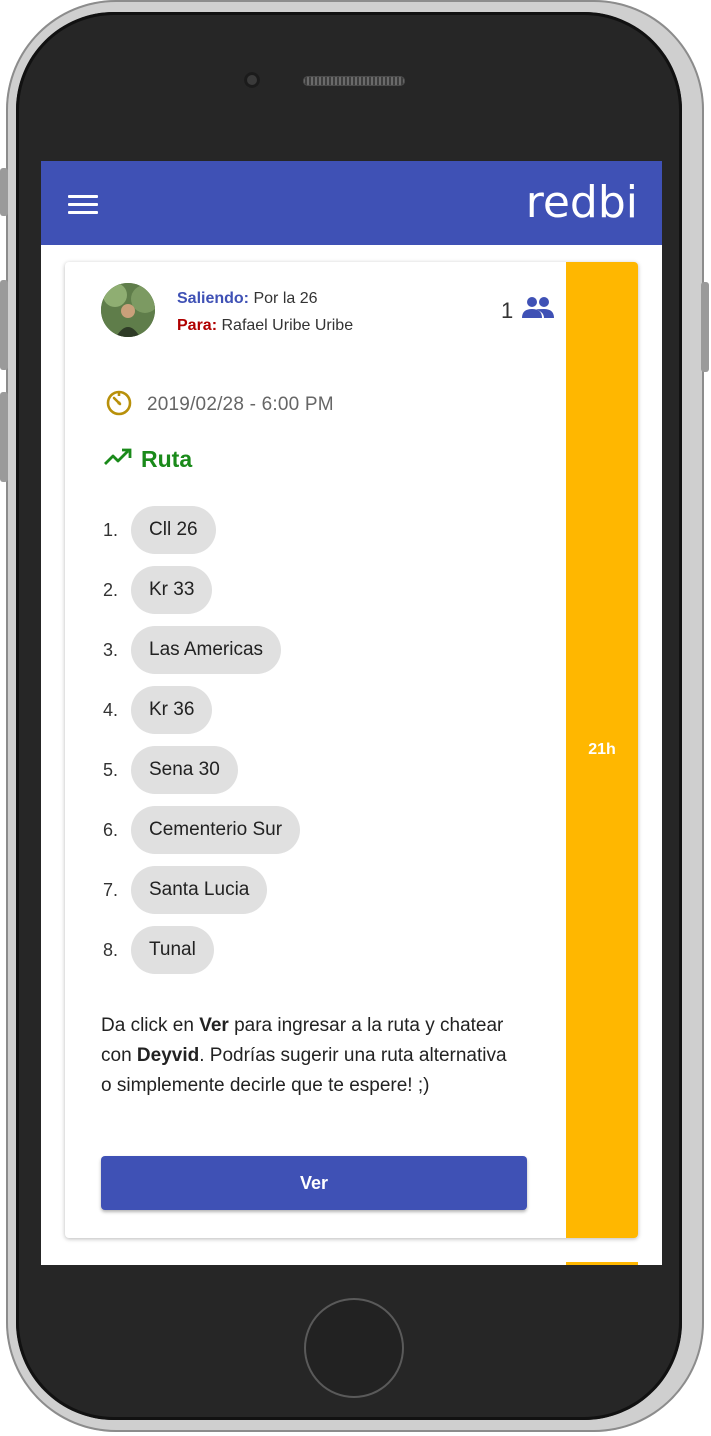 Image resolution: width=711 pixels, height=1436 pixels. I want to click on leaving-row: Saliendo: Por la 26, so click(265, 298).